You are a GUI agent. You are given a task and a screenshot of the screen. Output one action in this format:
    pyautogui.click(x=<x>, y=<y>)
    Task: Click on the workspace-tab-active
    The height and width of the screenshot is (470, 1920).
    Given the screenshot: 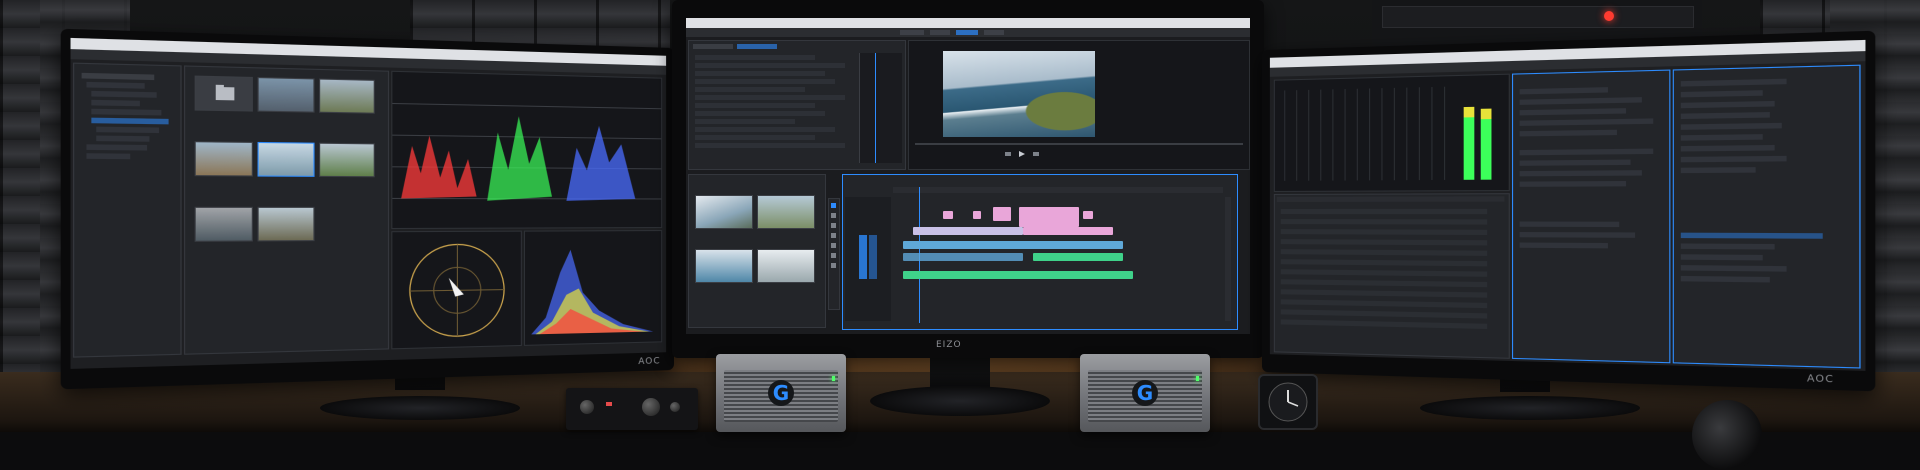 What is the action you would take?
    pyautogui.click(x=967, y=32)
    